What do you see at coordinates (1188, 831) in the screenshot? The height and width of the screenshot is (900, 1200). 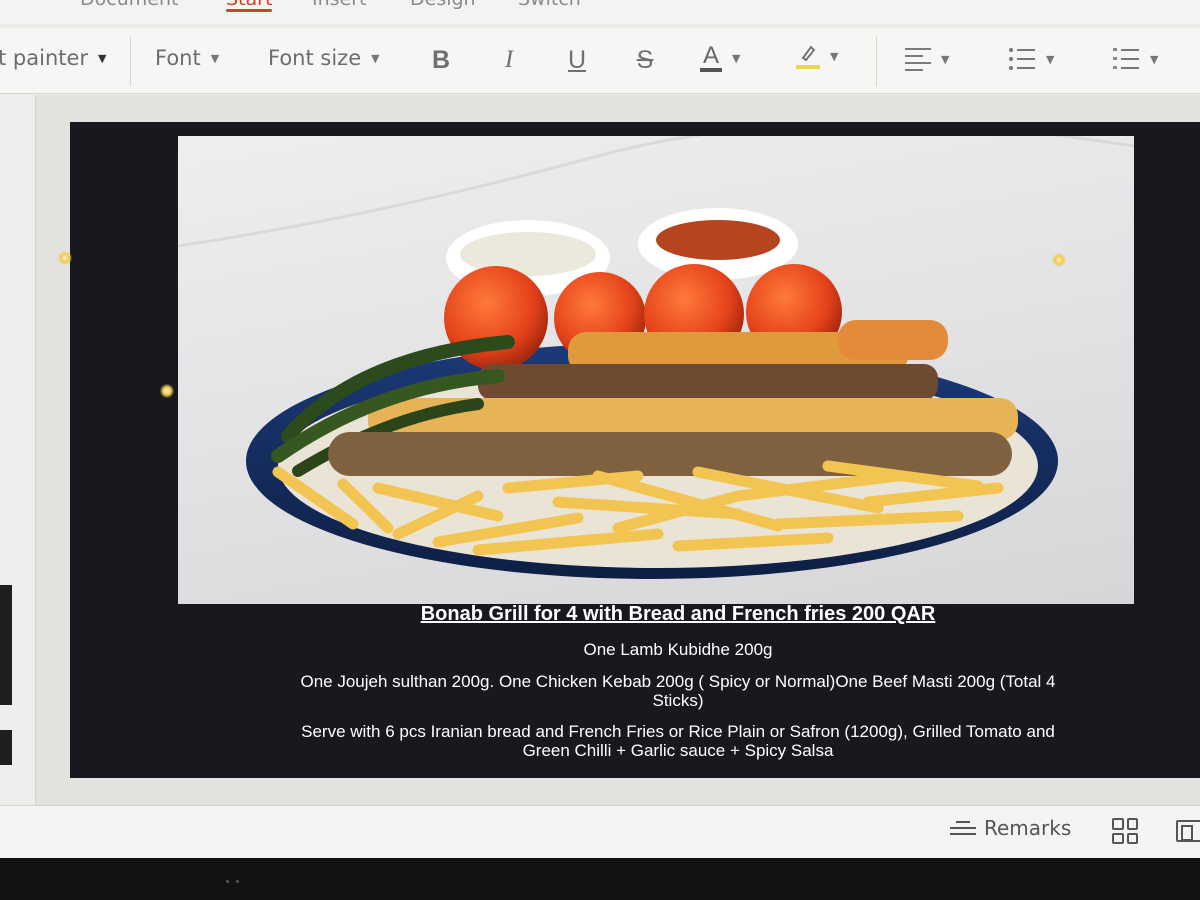 I see `slide-view-icon` at bounding box center [1188, 831].